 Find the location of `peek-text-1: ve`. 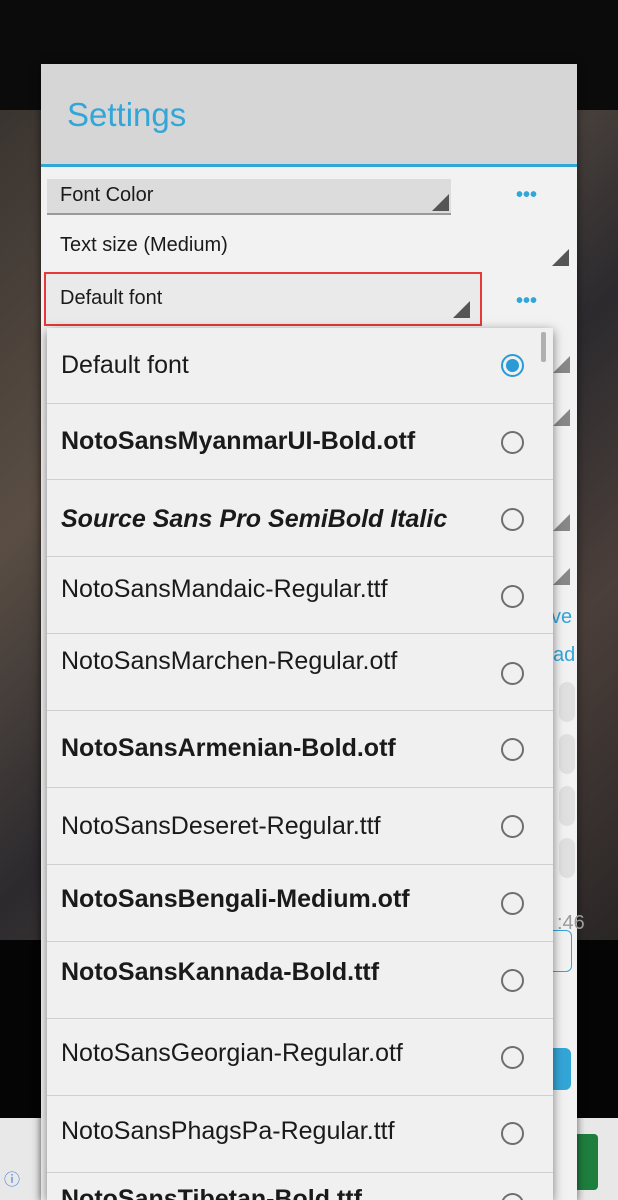

peek-text-1: ve is located at coordinates (562, 617).